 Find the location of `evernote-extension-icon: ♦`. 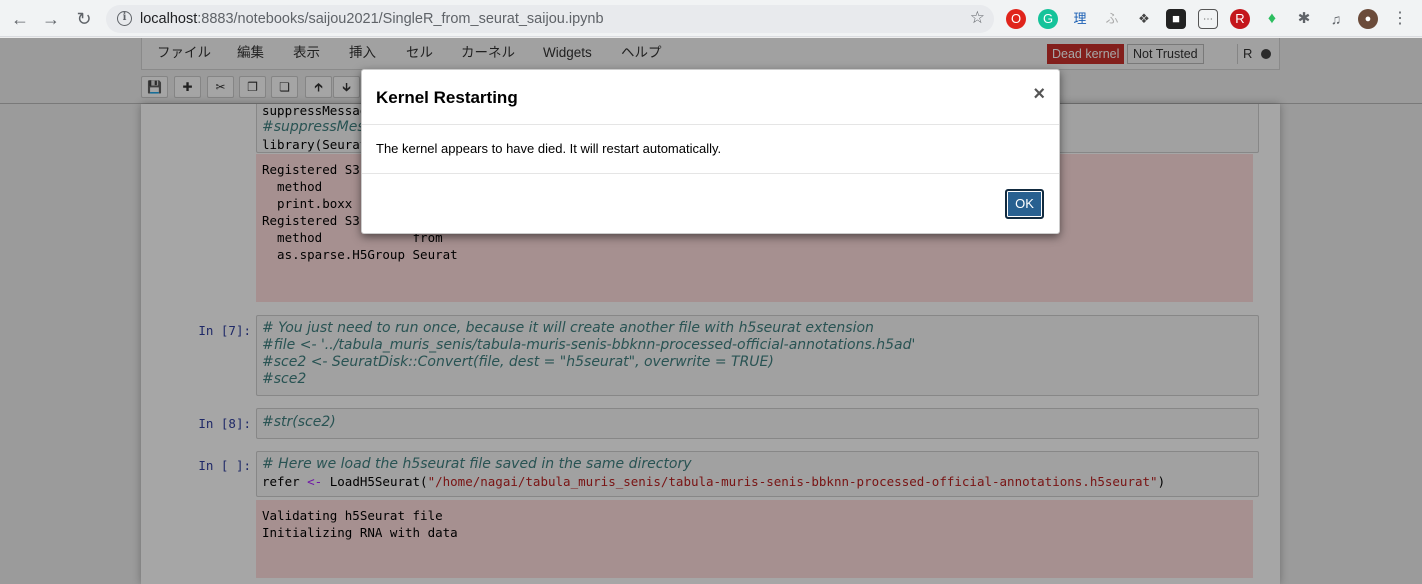

evernote-extension-icon: ♦ is located at coordinates (1272, 19).